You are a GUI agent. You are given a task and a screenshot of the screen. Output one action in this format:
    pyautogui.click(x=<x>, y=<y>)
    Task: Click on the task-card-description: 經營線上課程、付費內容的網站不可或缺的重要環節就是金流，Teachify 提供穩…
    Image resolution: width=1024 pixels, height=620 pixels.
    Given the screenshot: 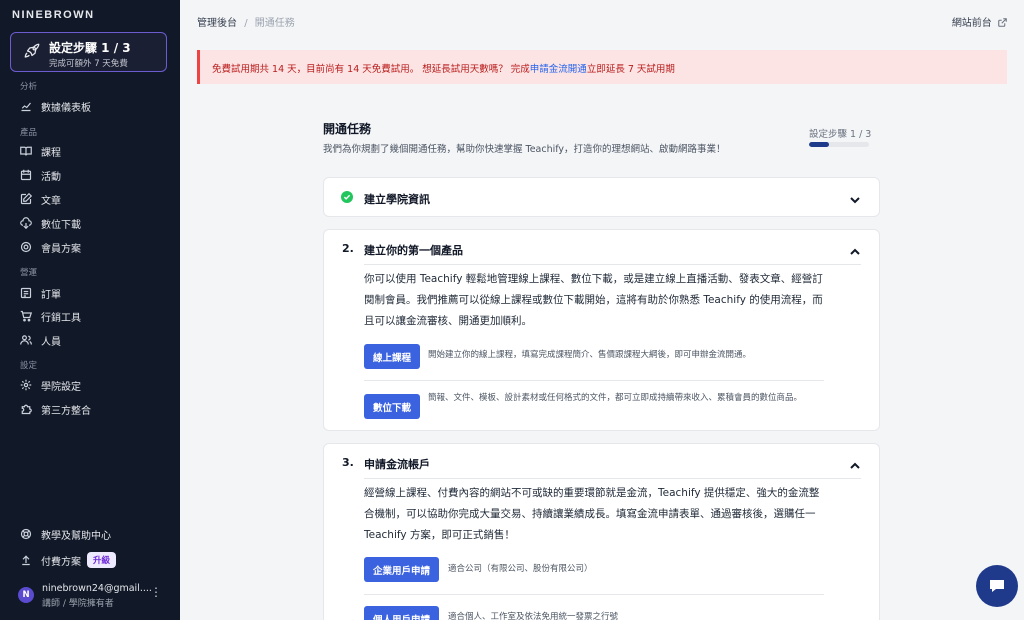 What is the action you would take?
    pyautogui.click(x=592, y=514)
    